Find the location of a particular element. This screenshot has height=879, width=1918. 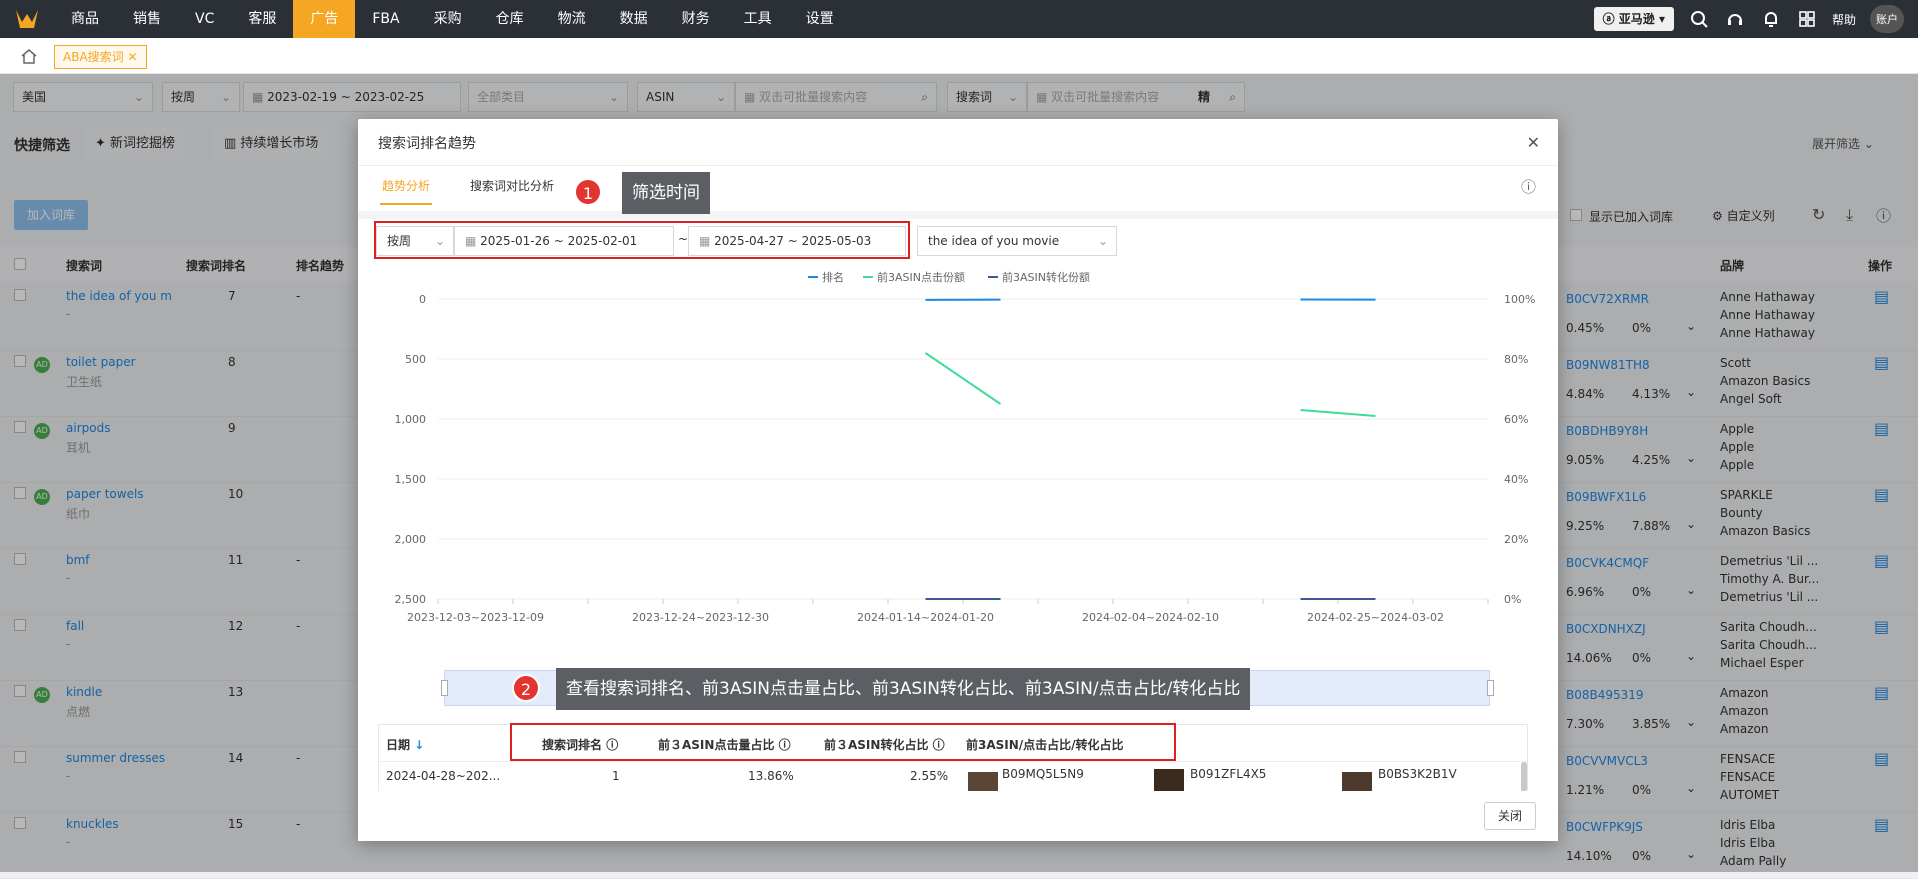

app-logo is located at coordinates (27, 19).